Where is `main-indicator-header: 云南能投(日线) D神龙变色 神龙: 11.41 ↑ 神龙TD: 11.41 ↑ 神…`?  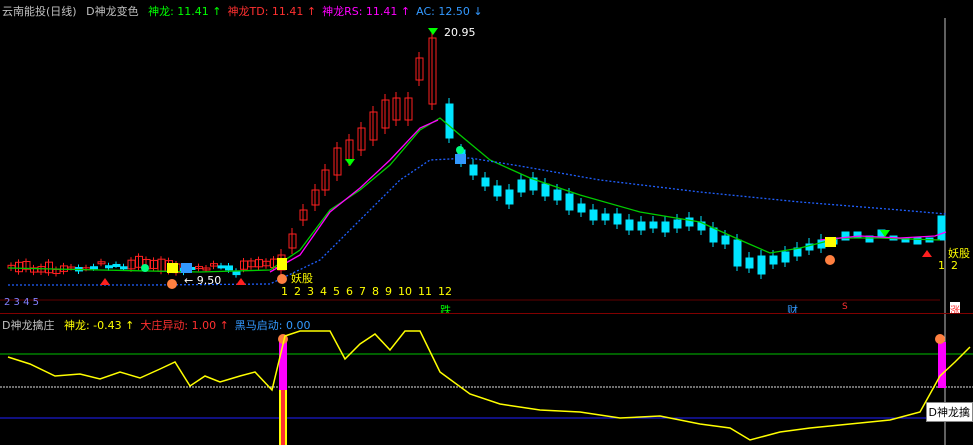
main-indicator-header: 云南能投(日线) D神龙变色 神龙: 11.41 ↑ 神龙TD: 11.41 ↑ 神… is located at coordinates (248, 11).